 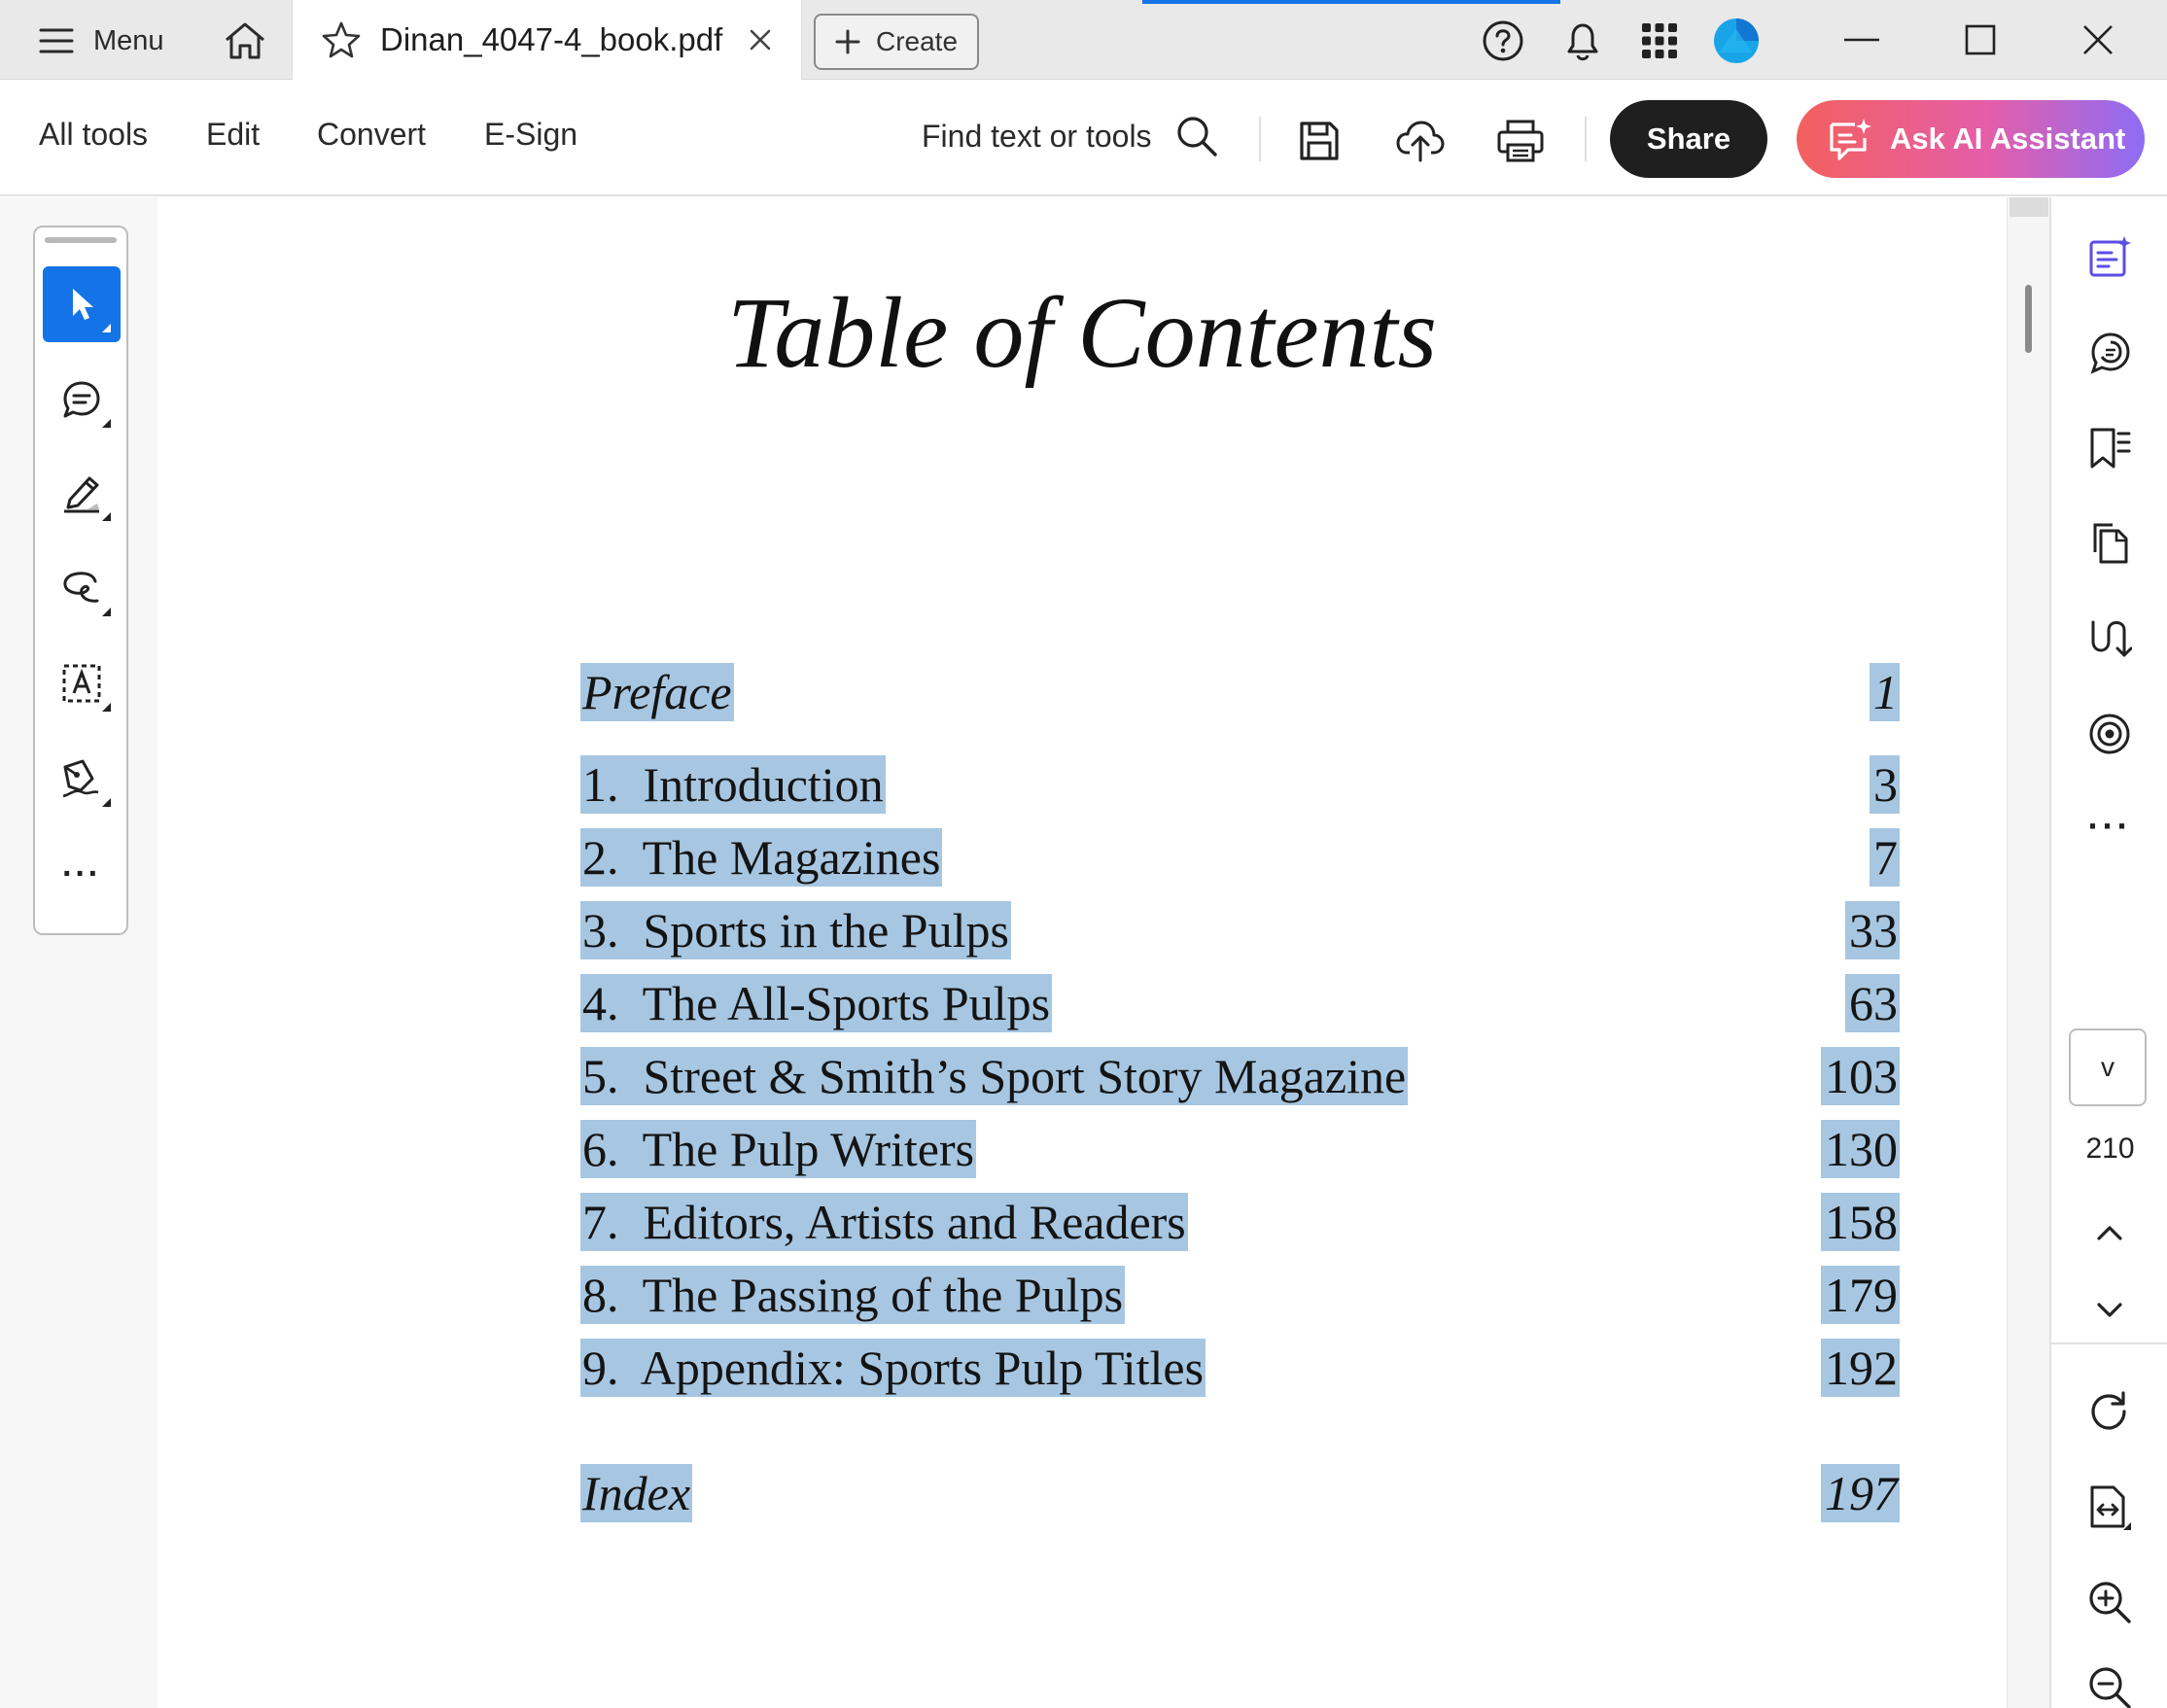 What do you see at coordinates (2109, 1602) in the screenshot?
I see `zoom-in-icon` at bounding box center [2109, 1602].